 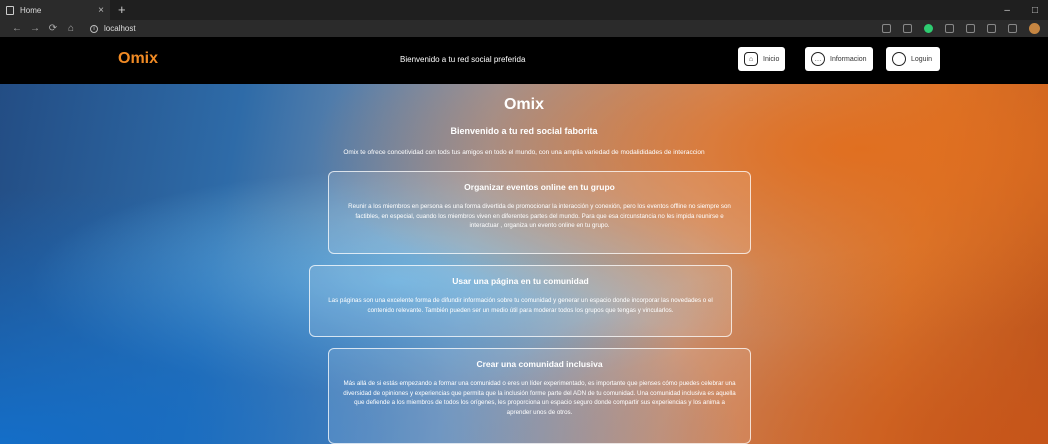 What do you see at coordinates (520, 281) in the screenshot?
I see `card-title: Usar una página en tu comunidad` at bounding box center [520, 281].